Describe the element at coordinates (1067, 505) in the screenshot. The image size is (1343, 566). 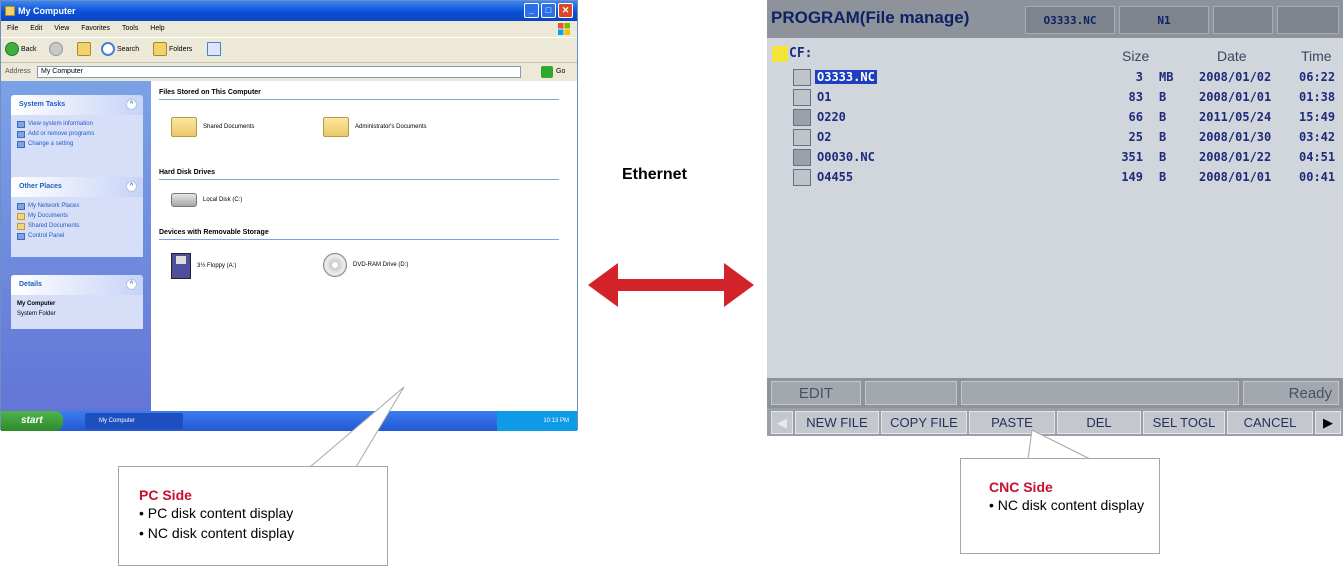
I see `cnc-side-line: • NC disk content display` at that location.